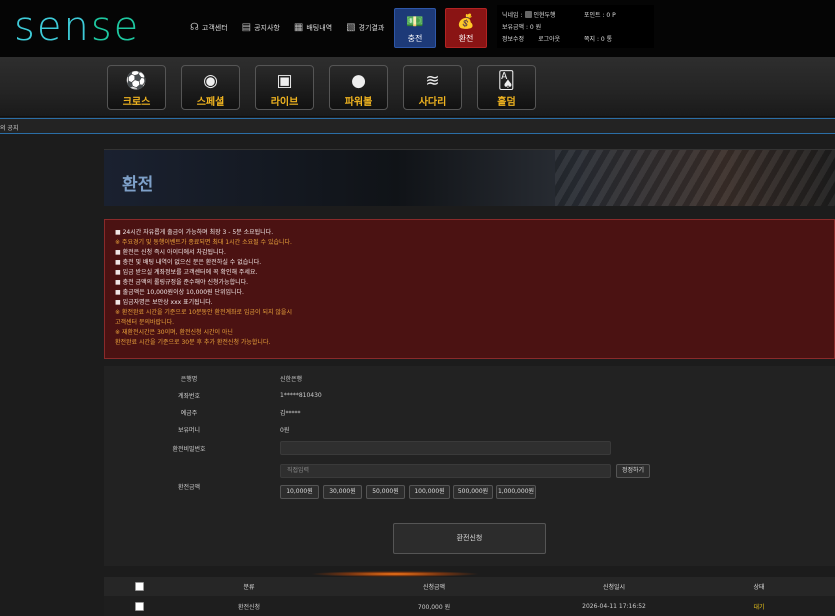 The height and width of the screenshot is (616, 835). Describe the element at coordinates (506, 81) in the screenshot. I see `holdem-icon: 🂡` at that location.